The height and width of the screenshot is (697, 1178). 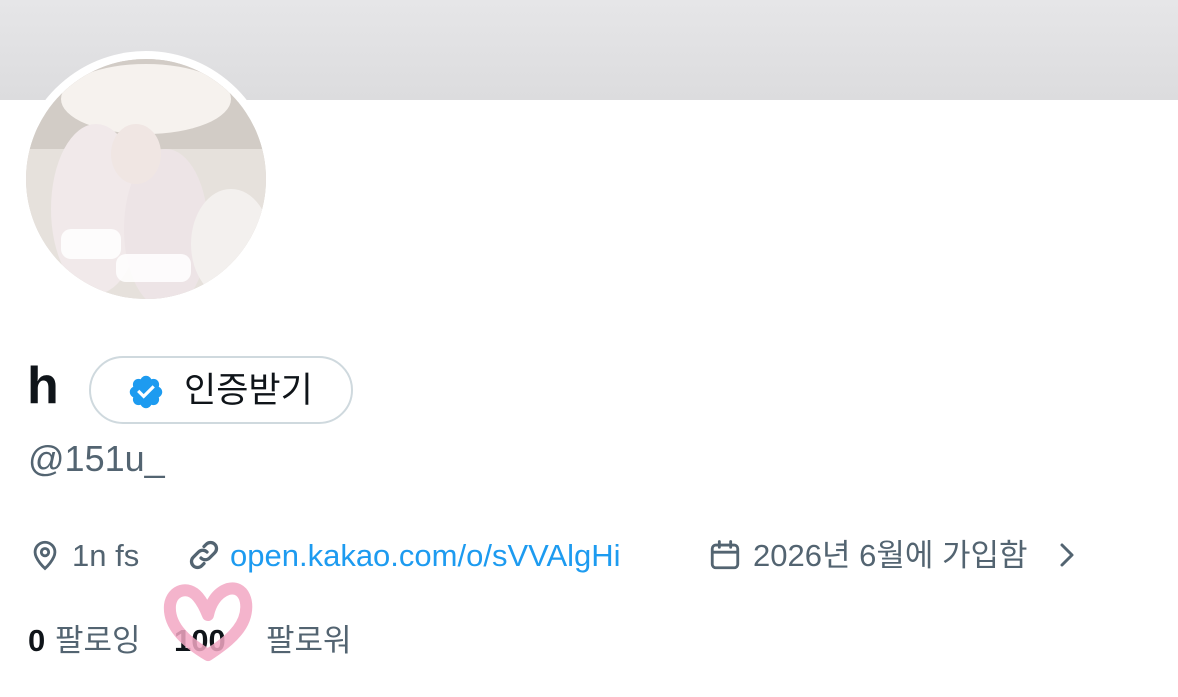 I want to click on get-verified-button: 인증받기, so click(x=221, y=390).